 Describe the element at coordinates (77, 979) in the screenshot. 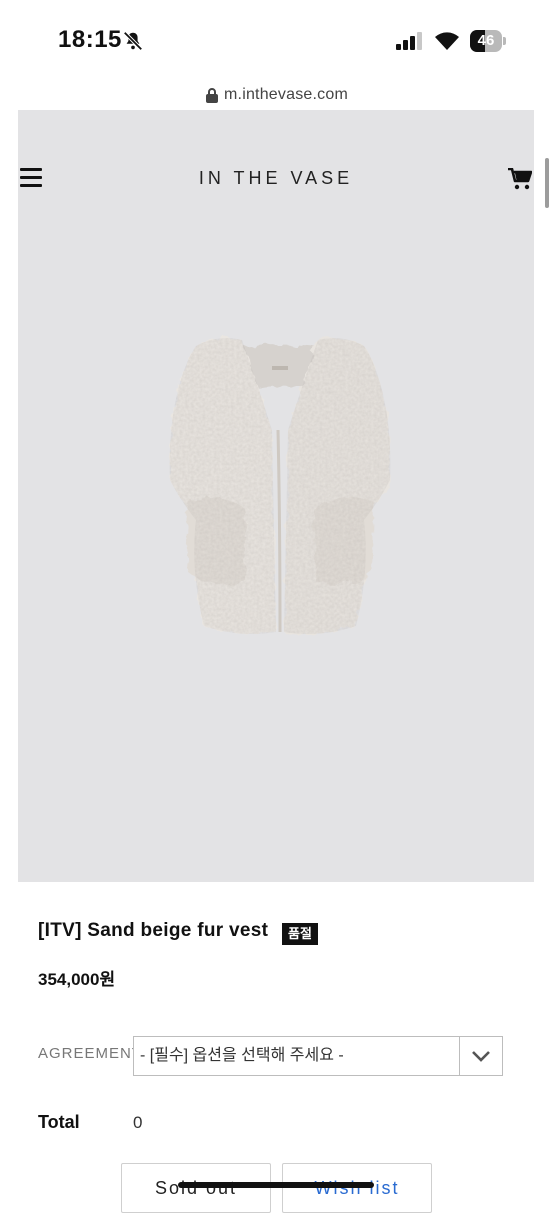

I see `product-price: 354,000원` at that location.